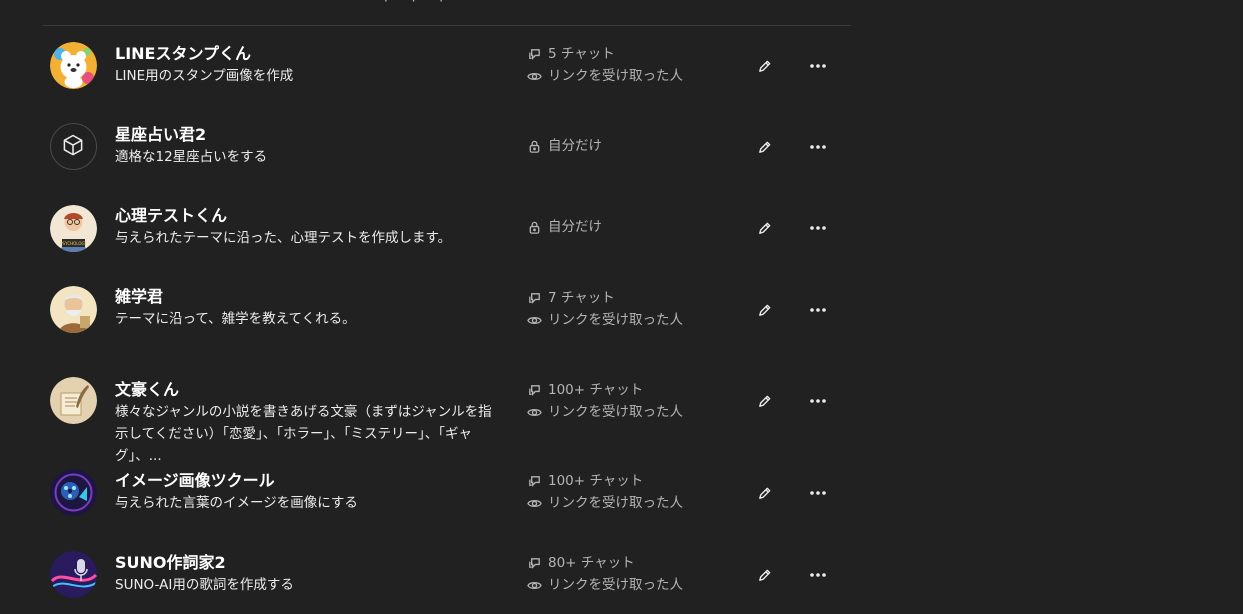 The width and height of the screenshot is (1243, 614). I want to click on gpt-name: 星座占い君2, so click(305, 135).